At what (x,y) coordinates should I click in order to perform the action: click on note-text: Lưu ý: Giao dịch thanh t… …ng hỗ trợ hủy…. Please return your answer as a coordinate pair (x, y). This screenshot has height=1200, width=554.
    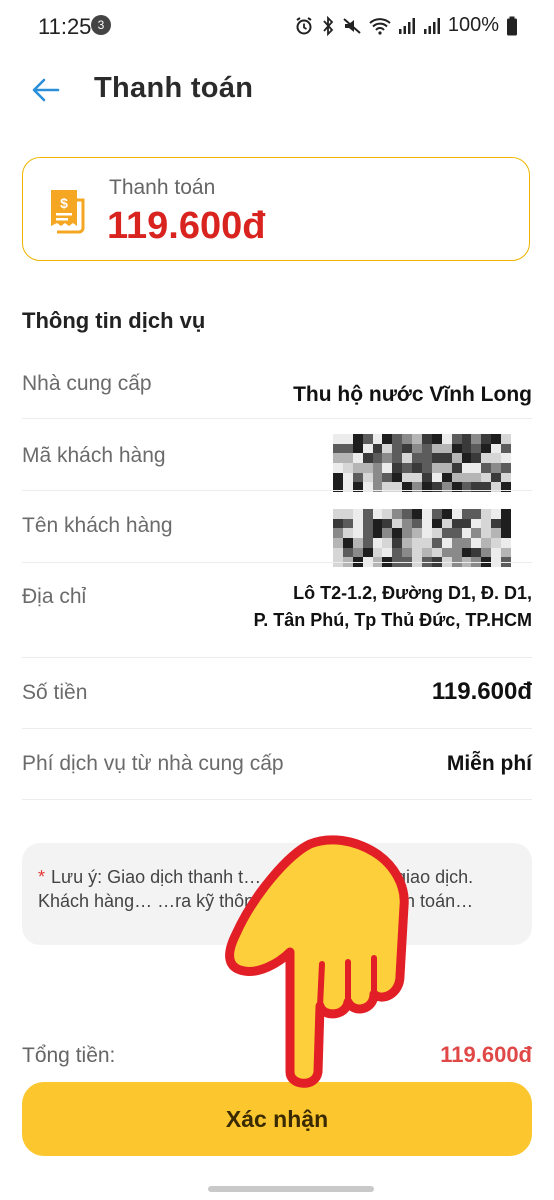
    Looking at the image, I should click on (256, 889).